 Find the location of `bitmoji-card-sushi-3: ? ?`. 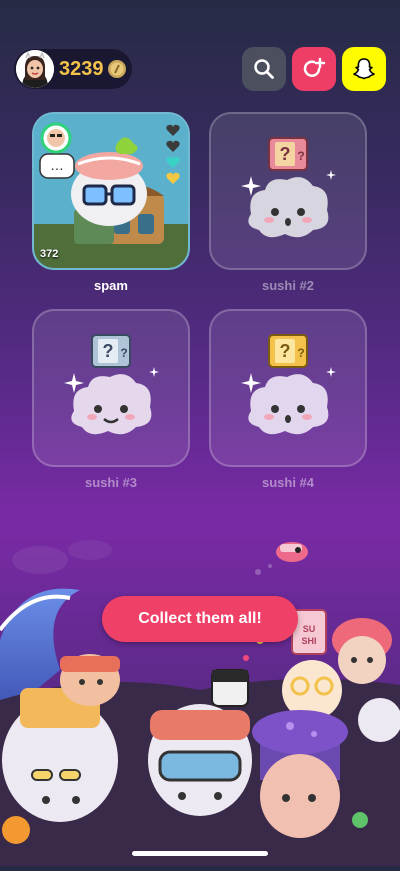

bitmoji-card-sushi-3: ? ? is located at coordinates (111, 388).